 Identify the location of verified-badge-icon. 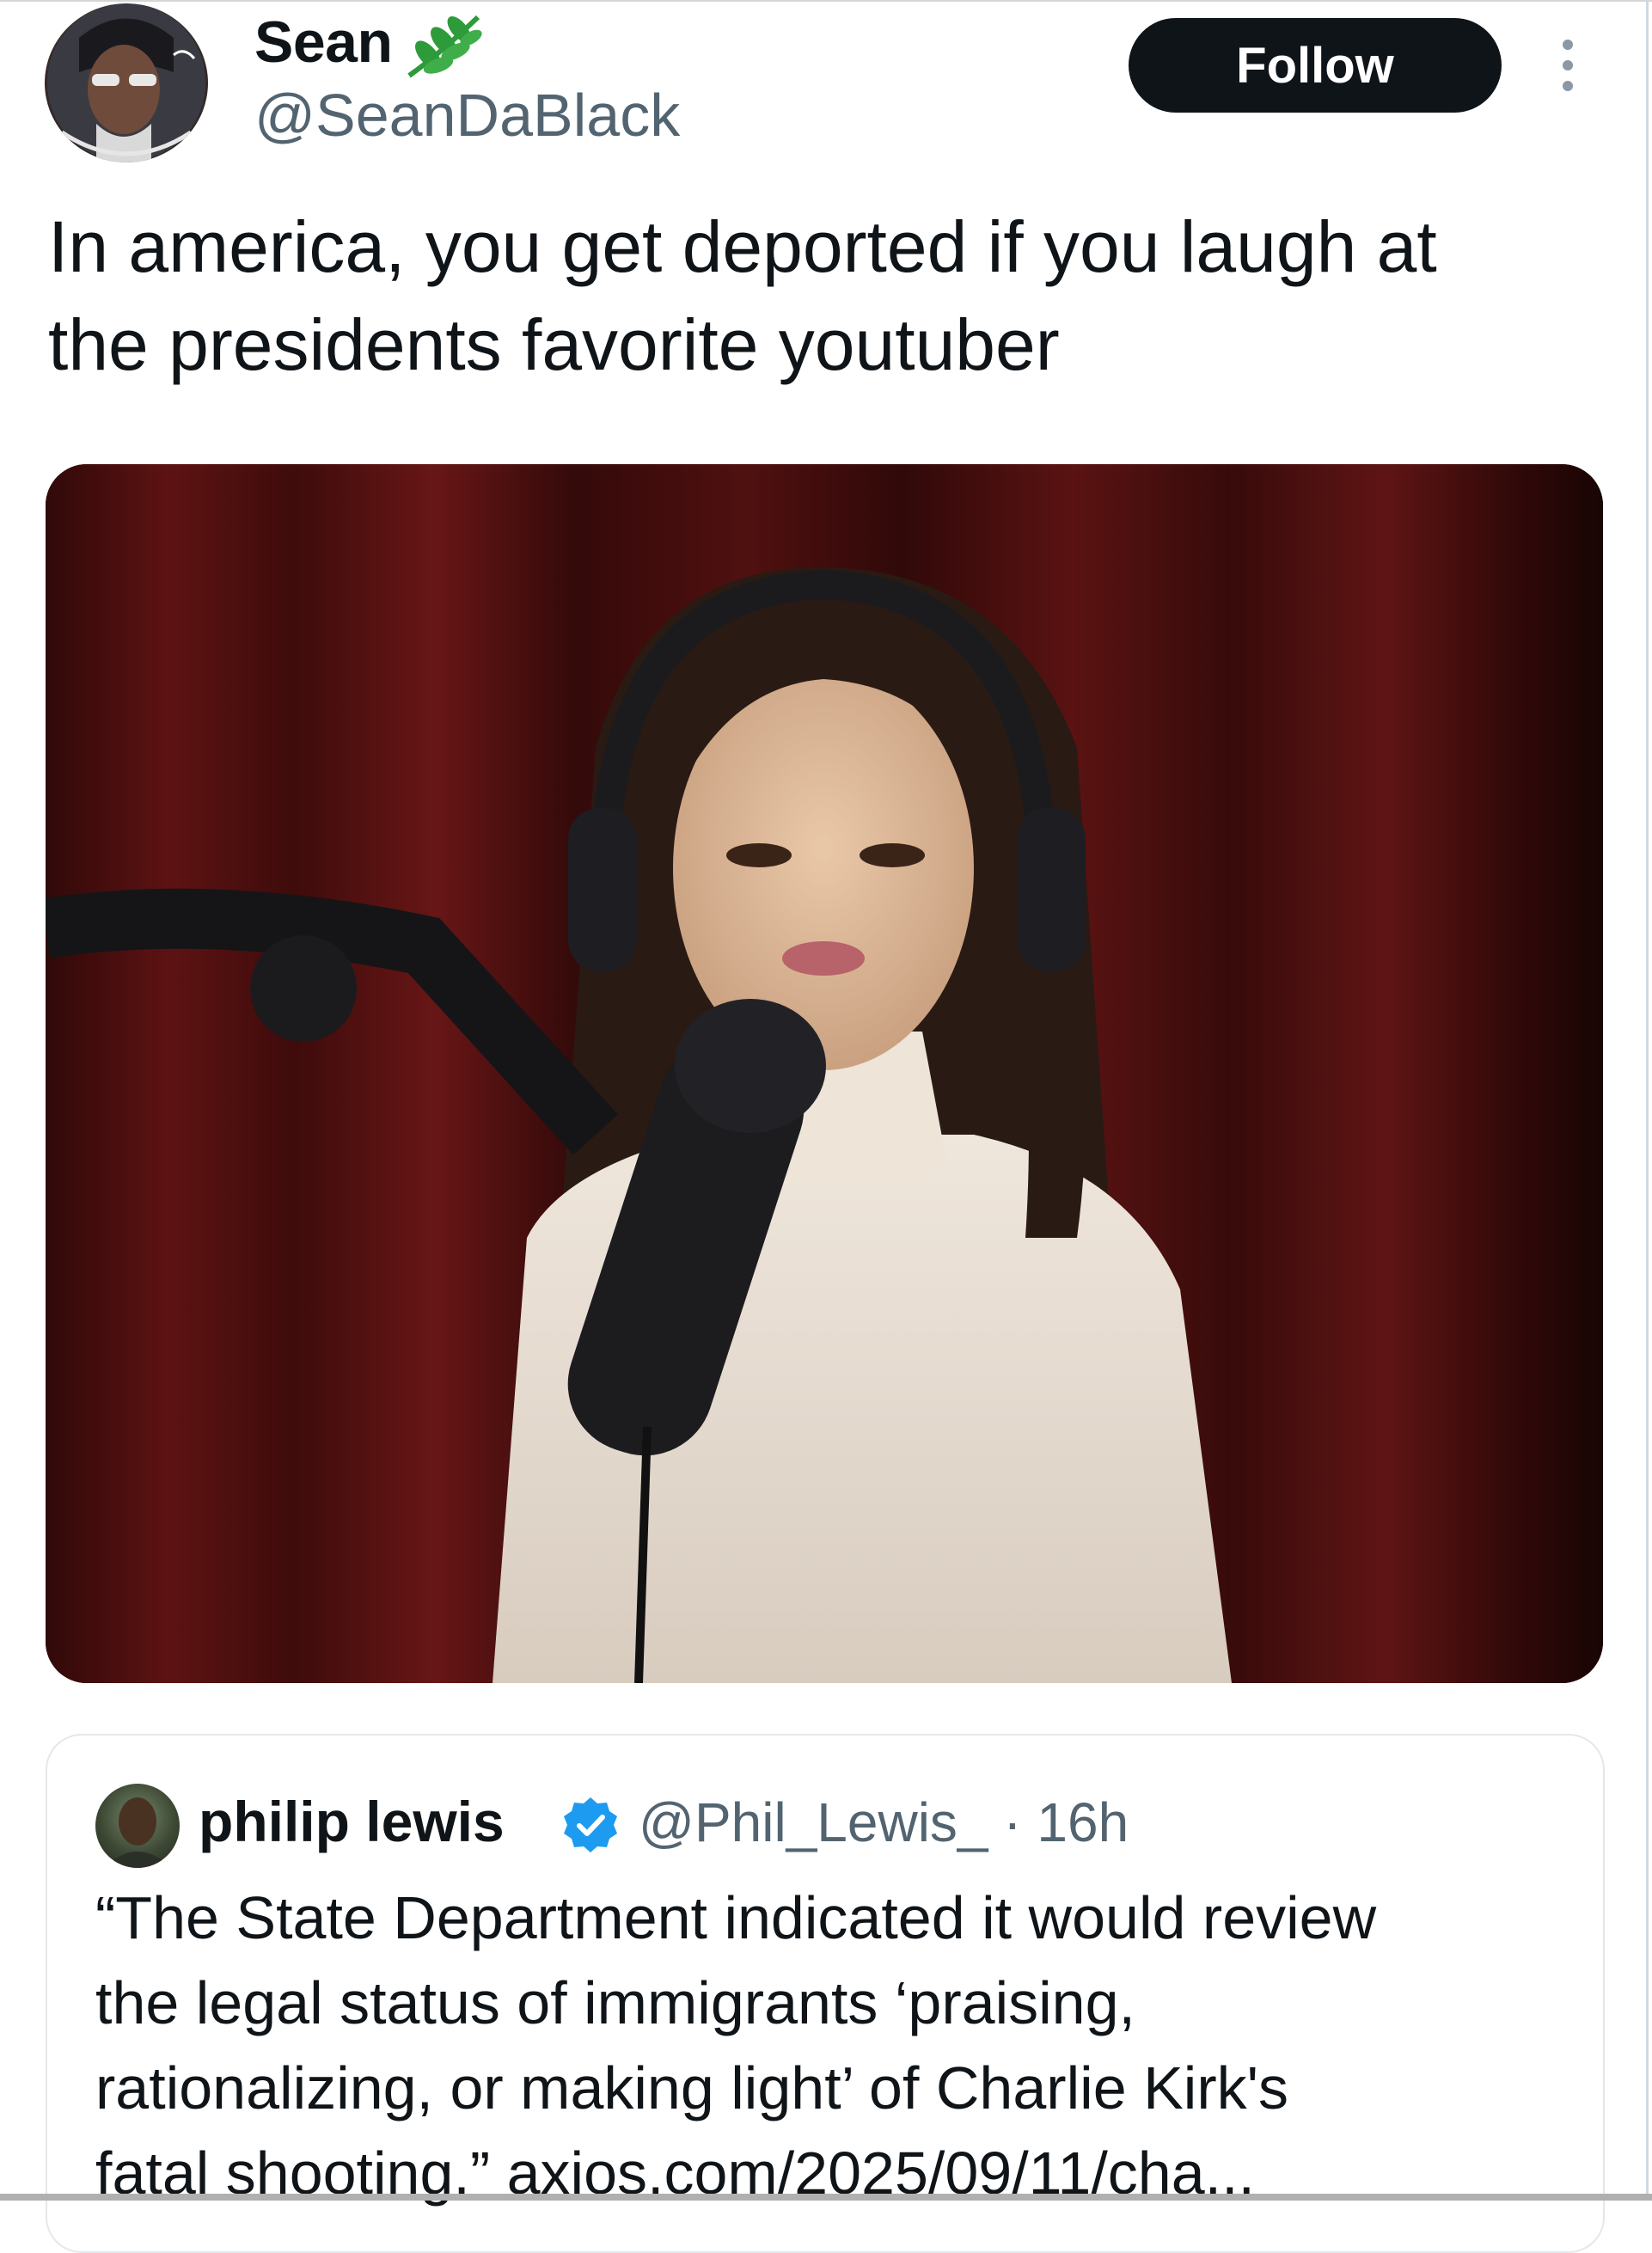
(590, 1825).